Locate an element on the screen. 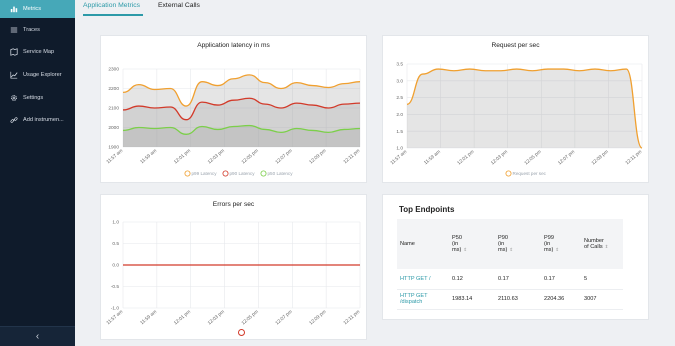 The image size is (675, 346). sidebar-item-service-map: Service Map is located at coordinates (37, 52).